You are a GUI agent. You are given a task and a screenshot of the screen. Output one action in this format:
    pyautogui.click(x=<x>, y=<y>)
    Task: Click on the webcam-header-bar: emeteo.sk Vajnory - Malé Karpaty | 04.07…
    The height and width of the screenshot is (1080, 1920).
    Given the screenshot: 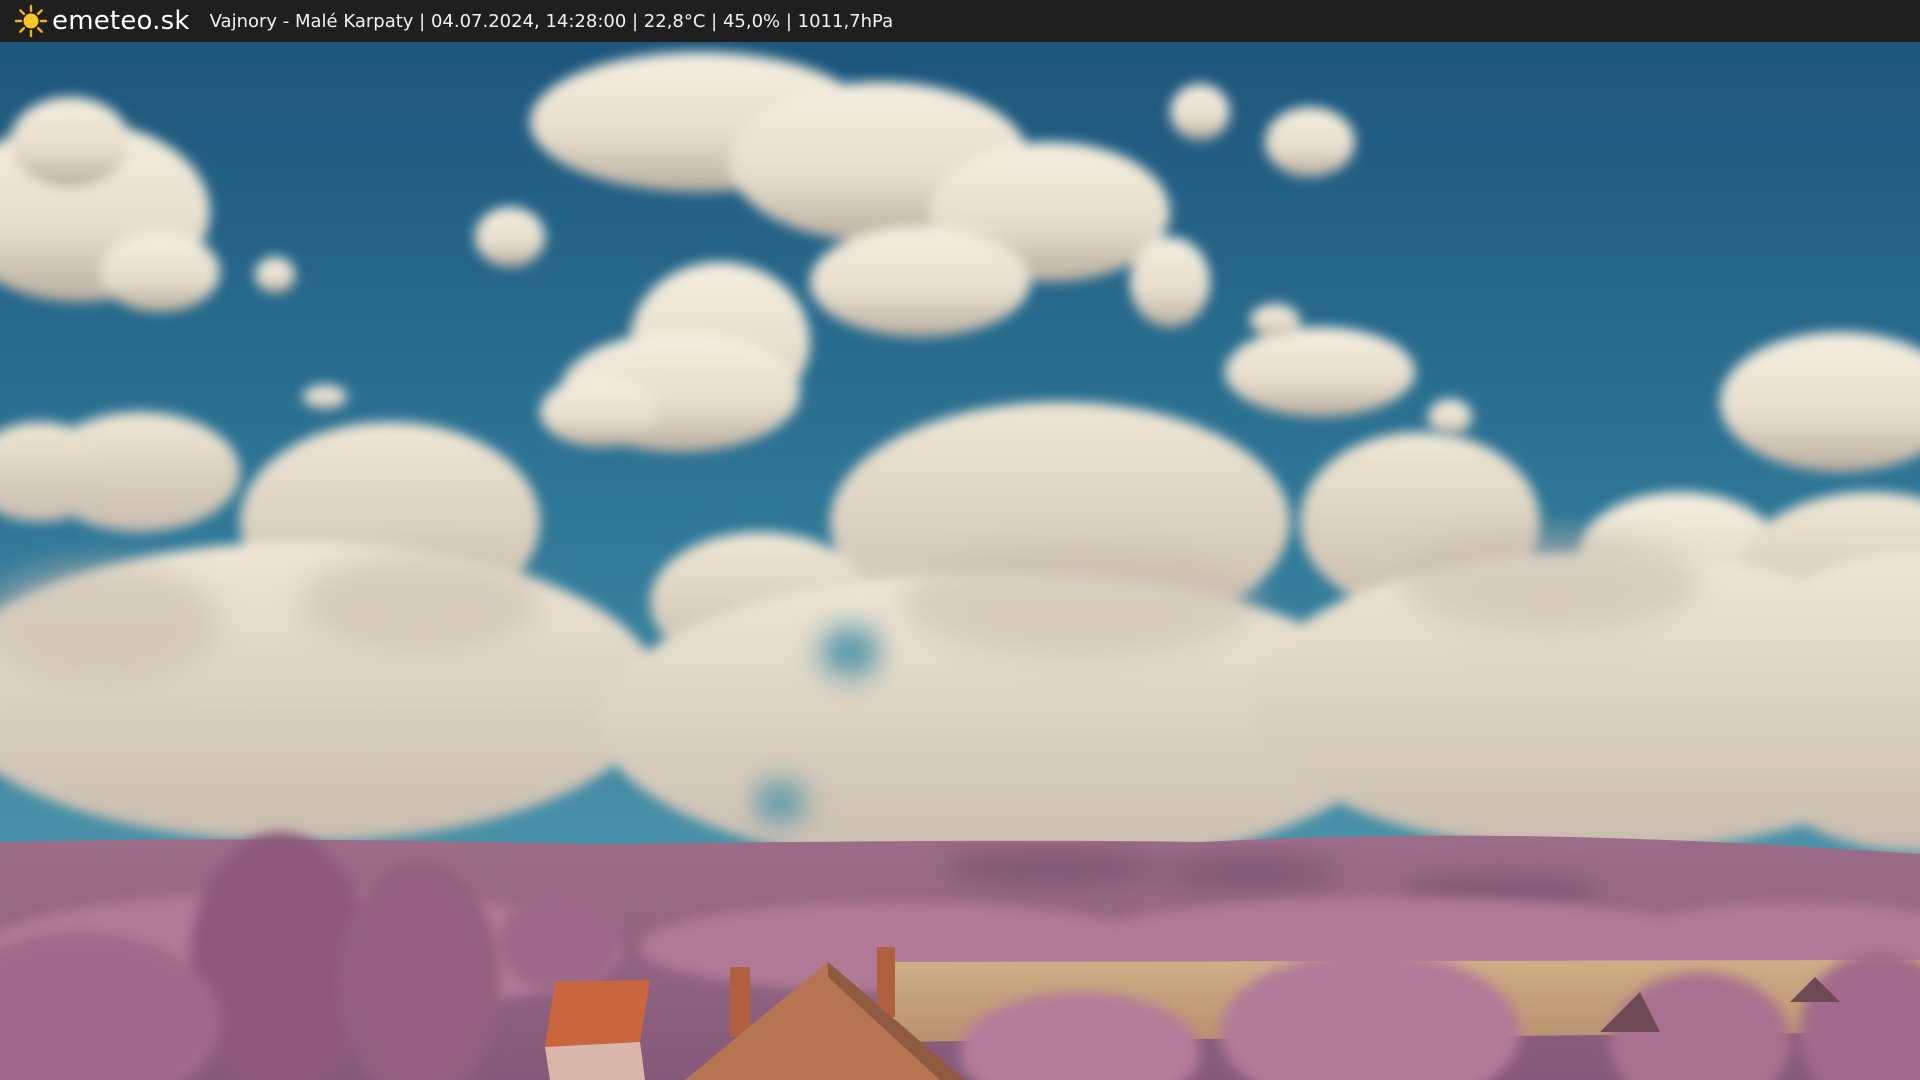 What is the action you would take?
    pyautogui.click(x=960, y=21)
    